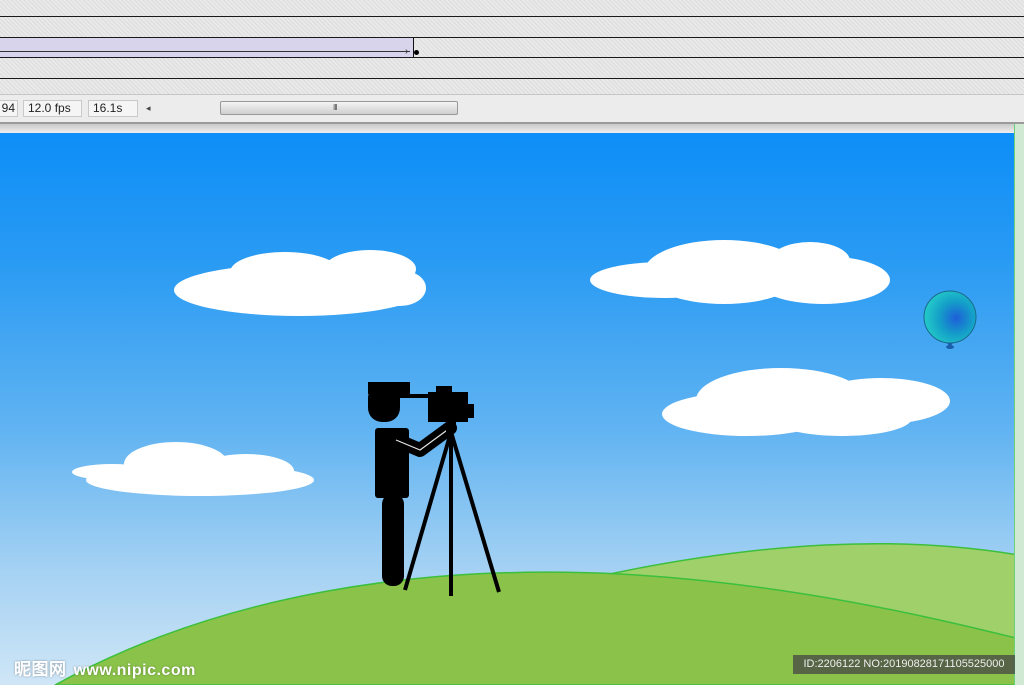 This screenshot has height=685, width=1024. I want to click on scroll-grip-icon: III, so click(335, 107).